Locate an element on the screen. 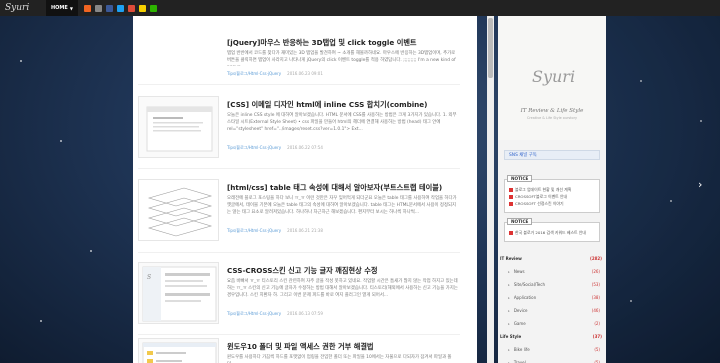  kakao-icon is located at coordinates (142, 8).